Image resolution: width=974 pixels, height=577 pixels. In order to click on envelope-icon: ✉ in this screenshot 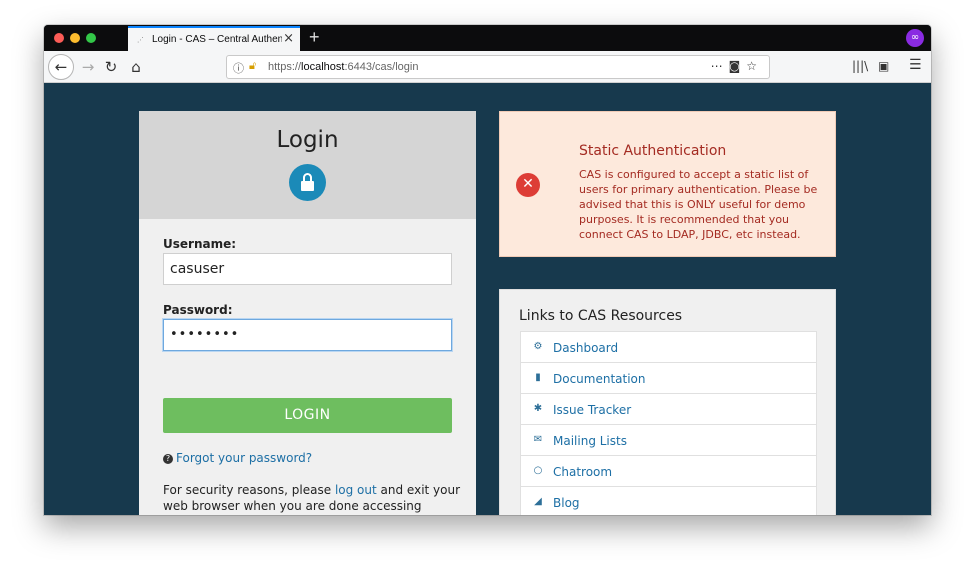, I will do `click(538, 439)`.